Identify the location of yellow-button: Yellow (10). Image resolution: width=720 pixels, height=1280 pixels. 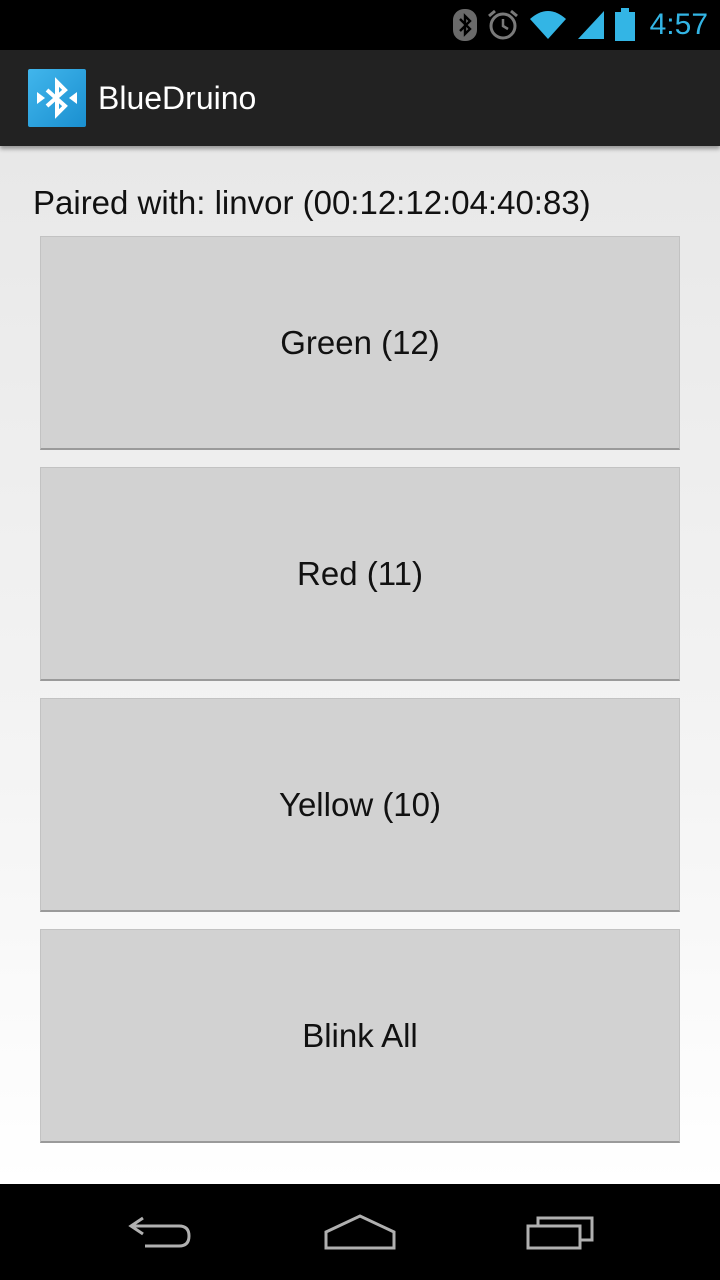
(360, 805).